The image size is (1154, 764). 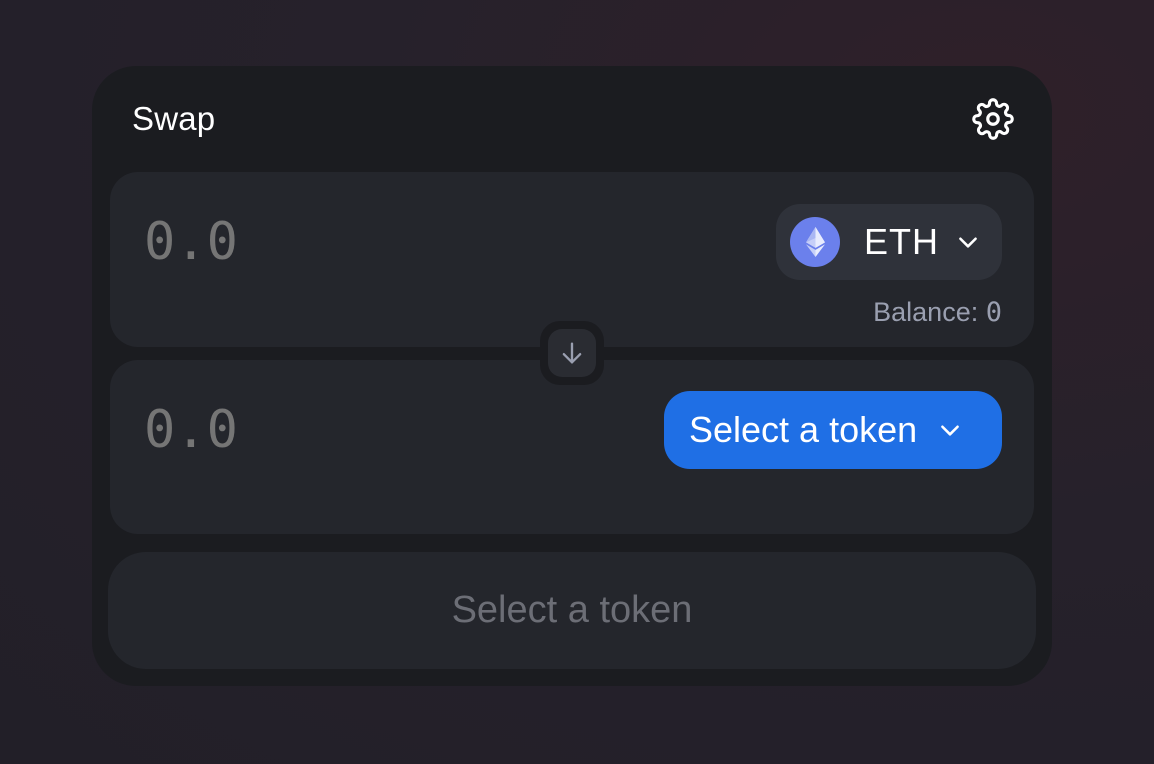 I want to click on switch-direction-button, so click(x=572, y=353).